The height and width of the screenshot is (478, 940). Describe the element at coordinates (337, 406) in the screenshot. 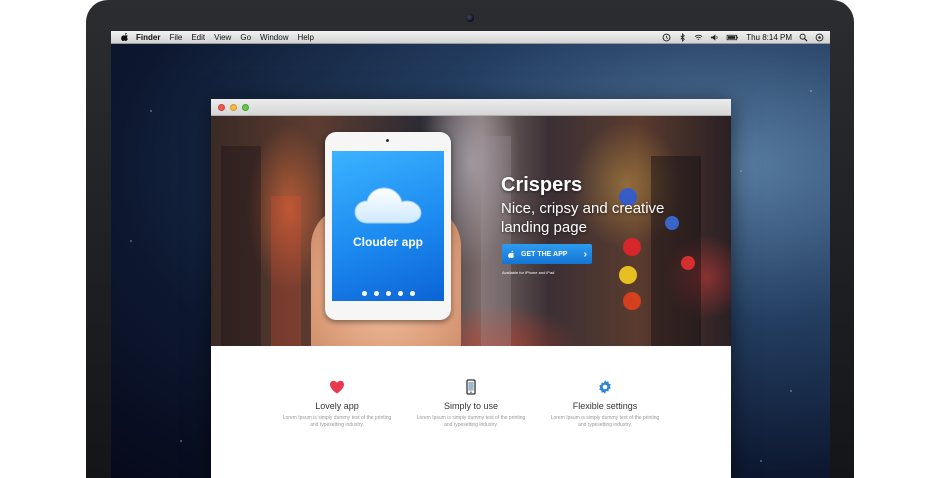

I see `feature-title: Lovely app` at that location.